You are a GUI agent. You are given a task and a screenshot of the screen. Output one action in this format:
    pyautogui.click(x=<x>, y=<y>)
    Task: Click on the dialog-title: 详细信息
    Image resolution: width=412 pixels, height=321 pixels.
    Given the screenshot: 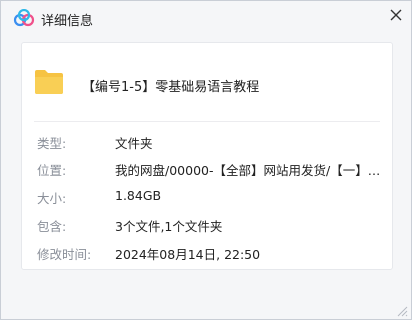 What is the action you would take?
    pyautogui.click(x=67, y=21)
    